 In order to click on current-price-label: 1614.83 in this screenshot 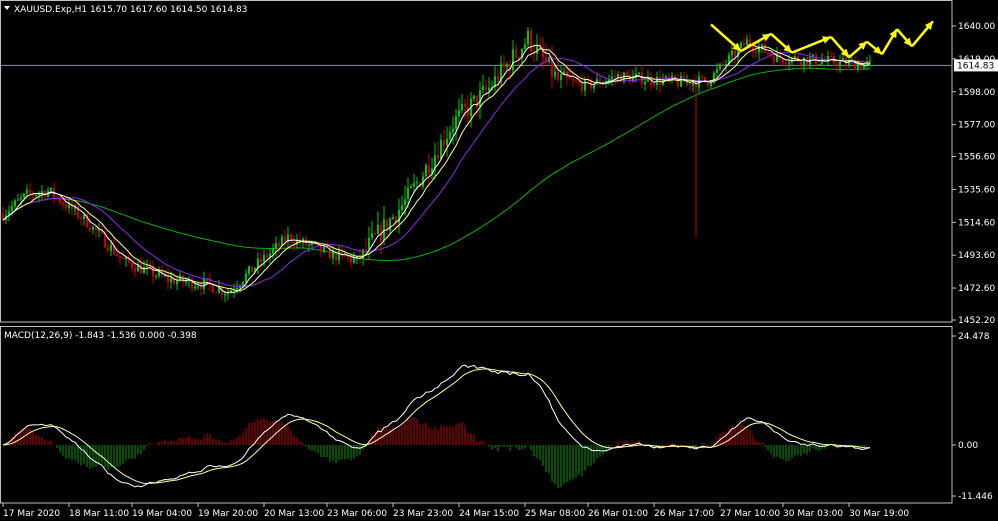, I will do `click(975, 66)`.